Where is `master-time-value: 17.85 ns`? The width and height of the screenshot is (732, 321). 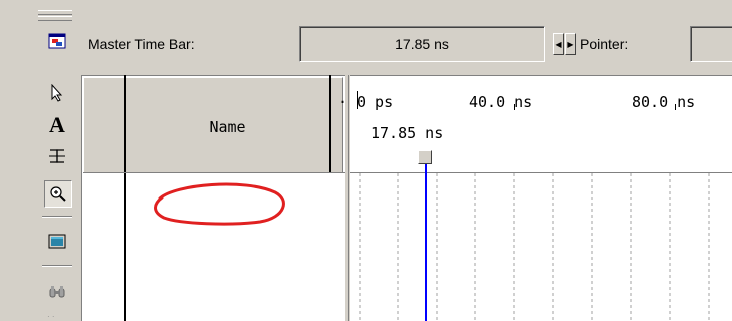 master-time-value: 17.85 ns is located at coordinates (422, 44).